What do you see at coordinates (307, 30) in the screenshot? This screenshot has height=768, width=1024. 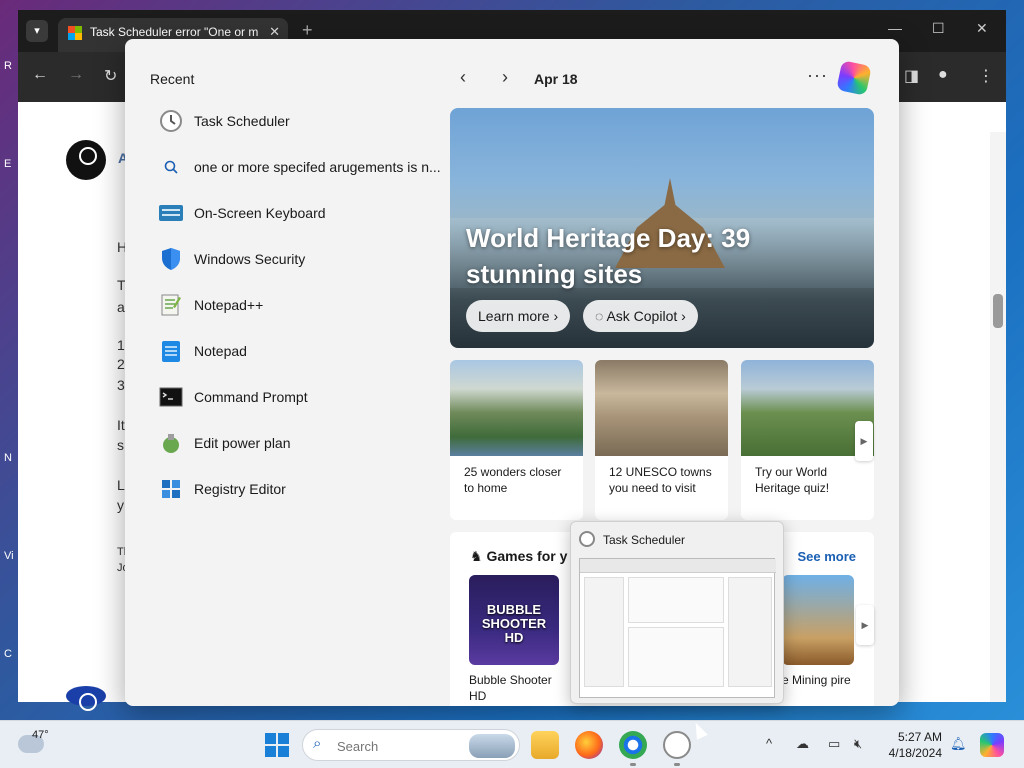 I see `new-tab-button: +` at bounding box center [307, 30].